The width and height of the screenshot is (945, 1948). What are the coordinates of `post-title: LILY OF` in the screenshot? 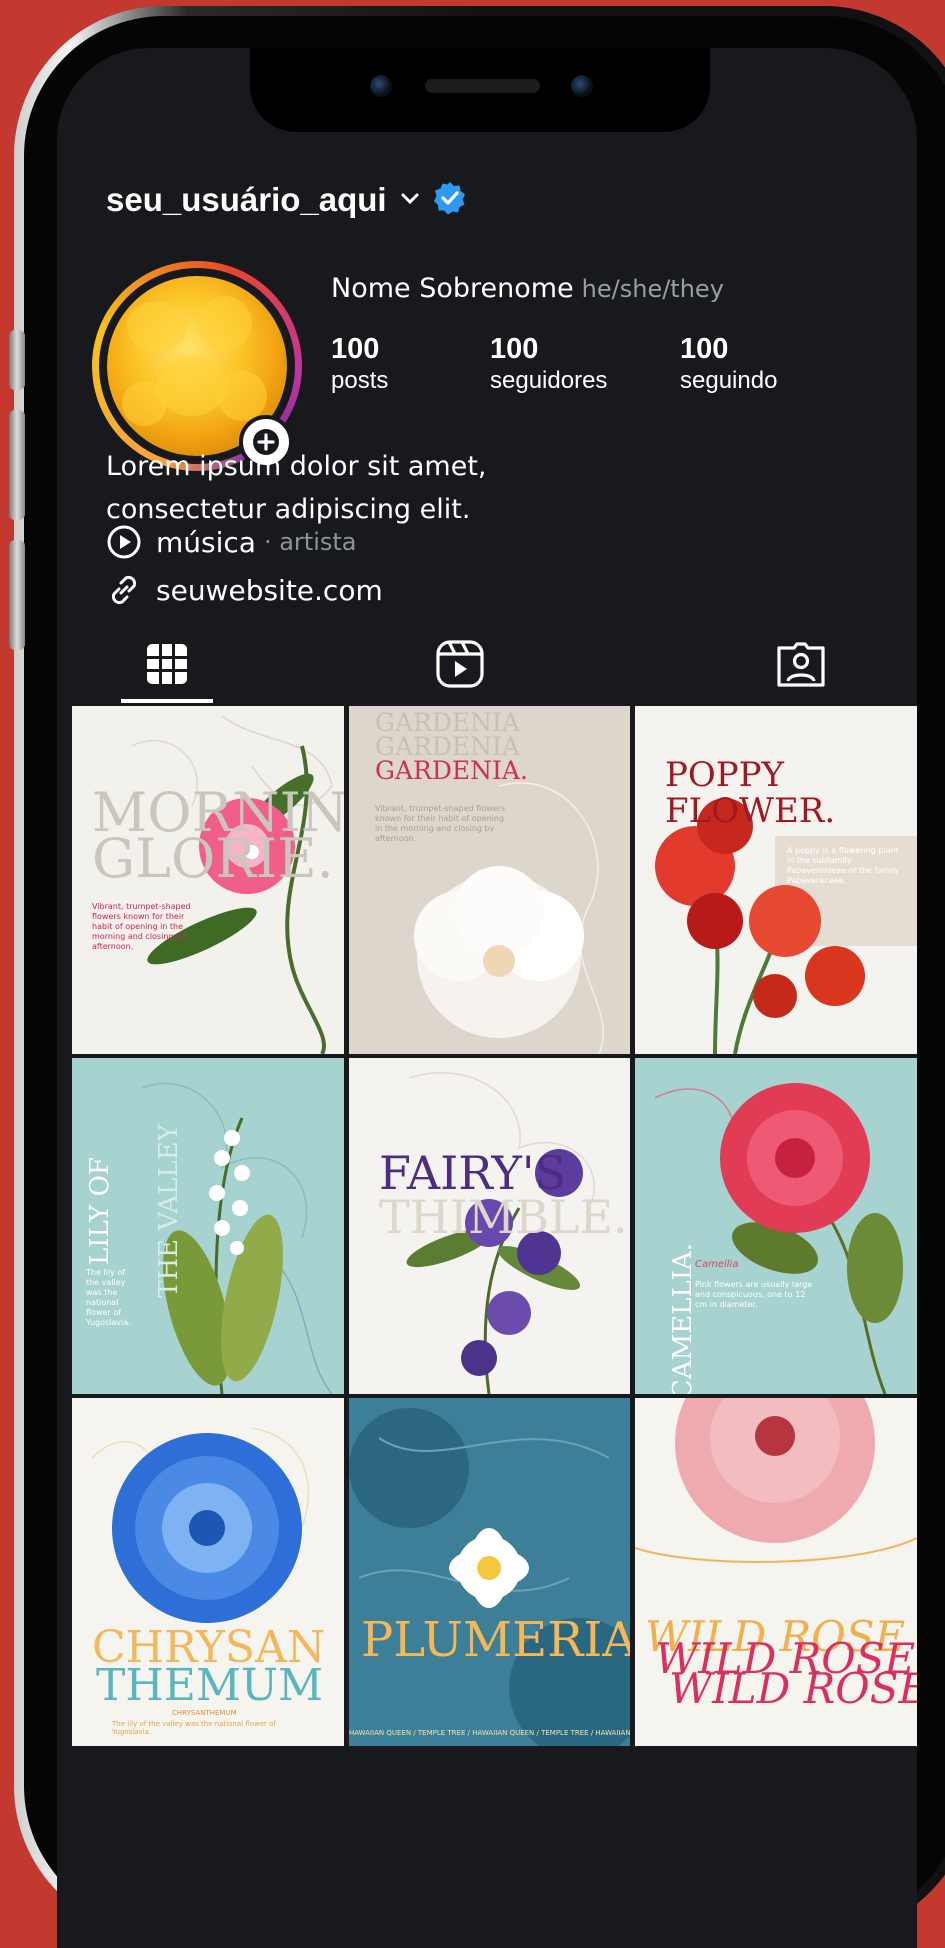 It's located at (99, 1211).